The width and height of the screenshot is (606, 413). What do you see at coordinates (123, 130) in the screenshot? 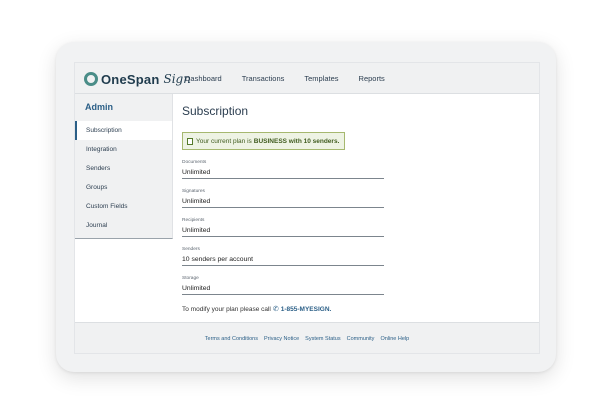
I see `sidebar-item-subscription: Subscription` at bounding box center [123, 130].